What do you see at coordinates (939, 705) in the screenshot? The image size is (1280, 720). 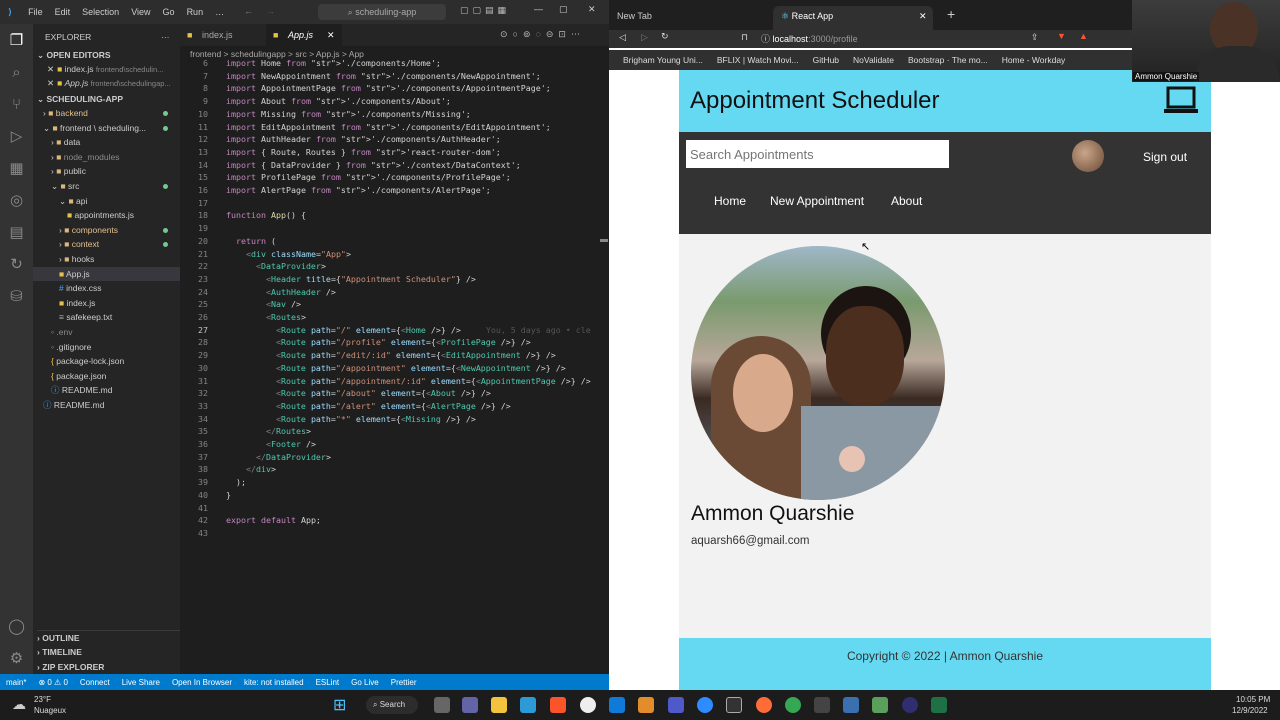 I see `excel-icon` at bounding box center [939, 705].